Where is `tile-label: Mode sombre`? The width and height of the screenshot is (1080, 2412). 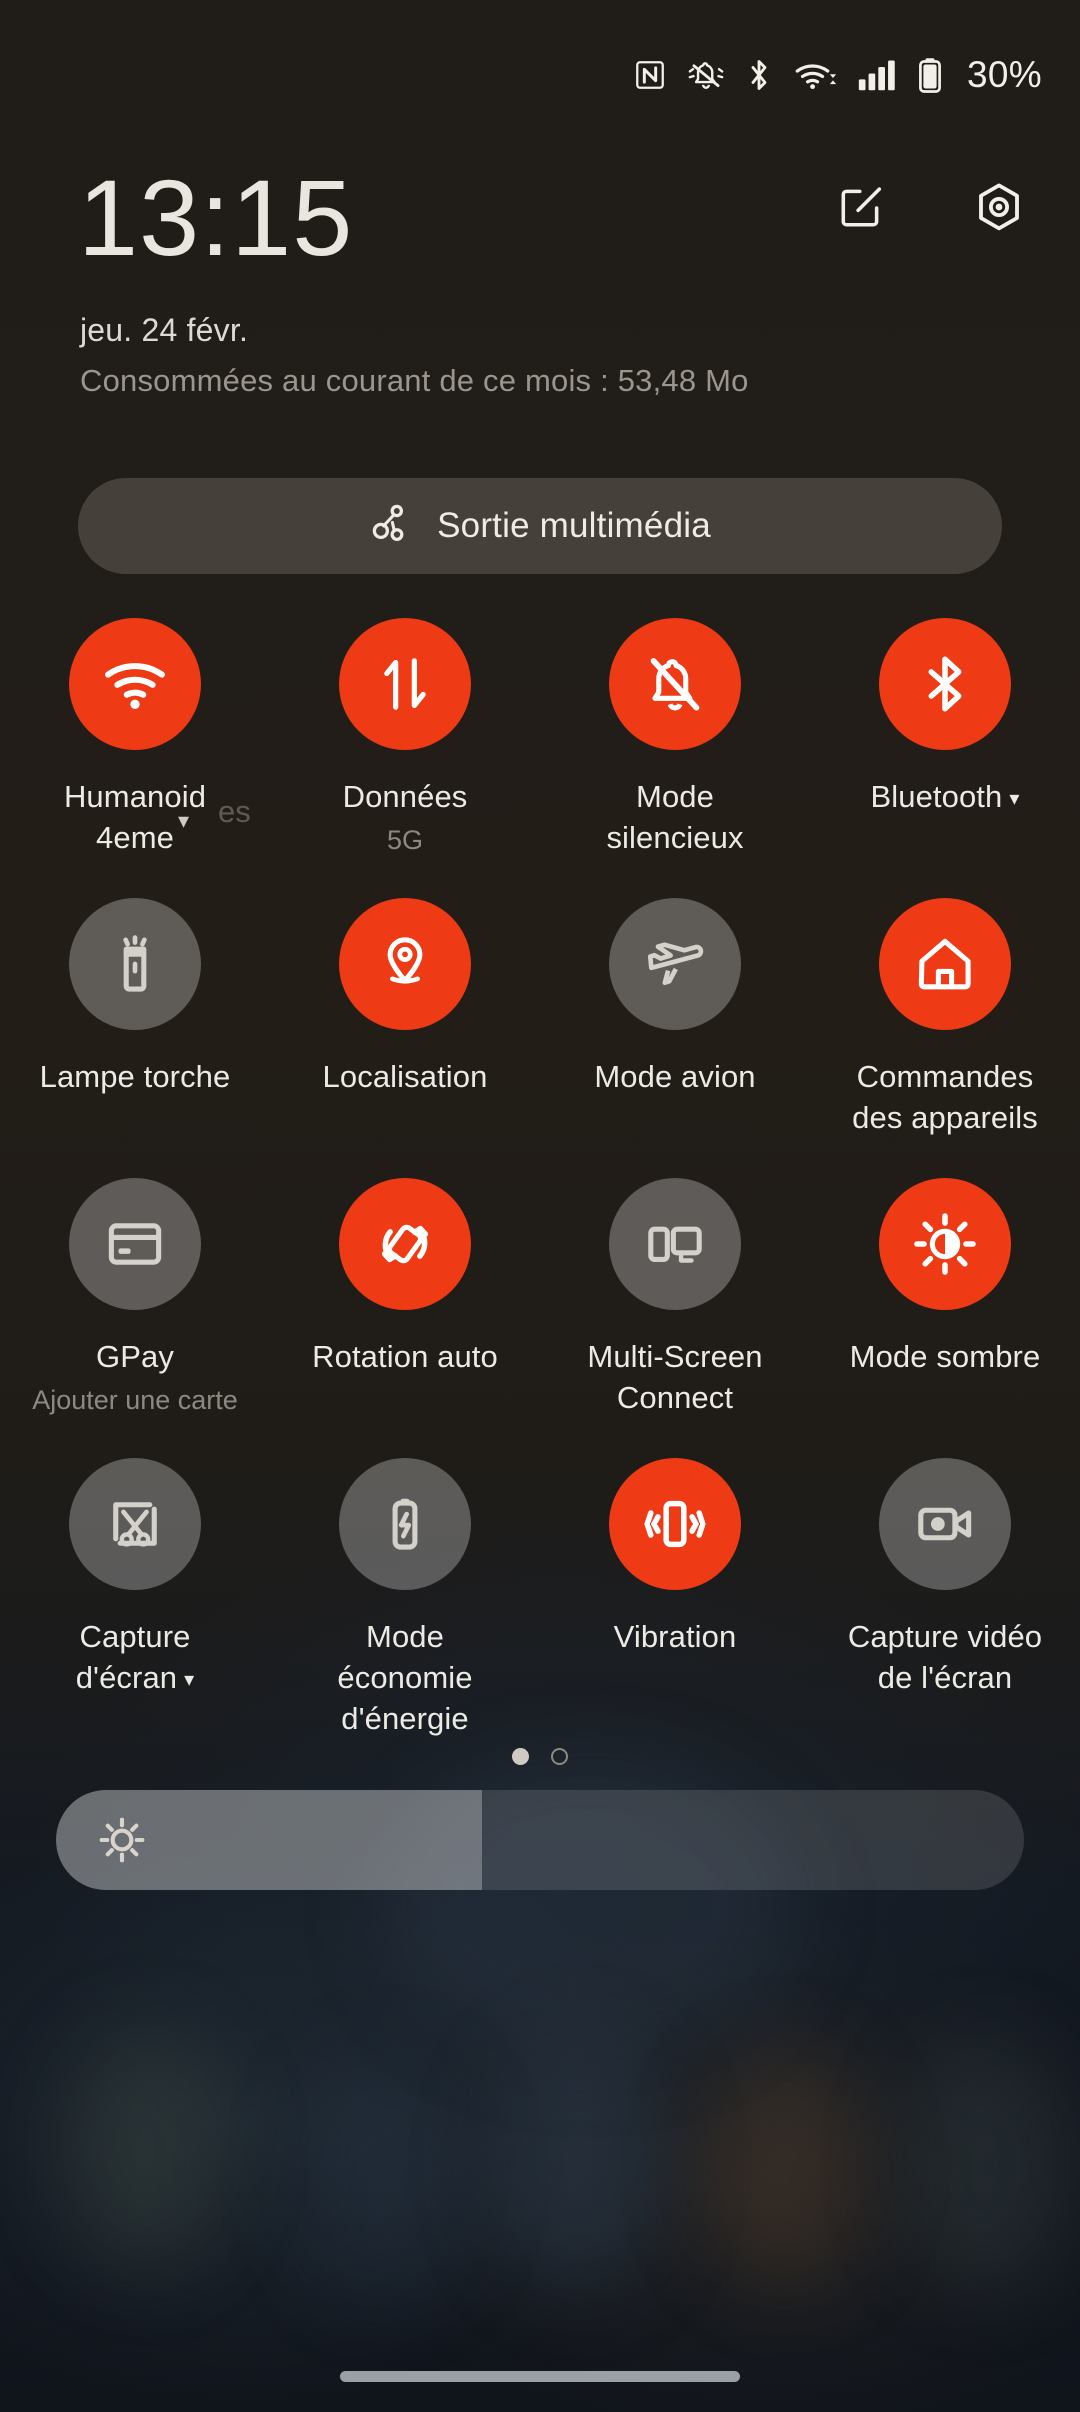 tile-label: Mode sombre is located at coordinates (945, 1356).